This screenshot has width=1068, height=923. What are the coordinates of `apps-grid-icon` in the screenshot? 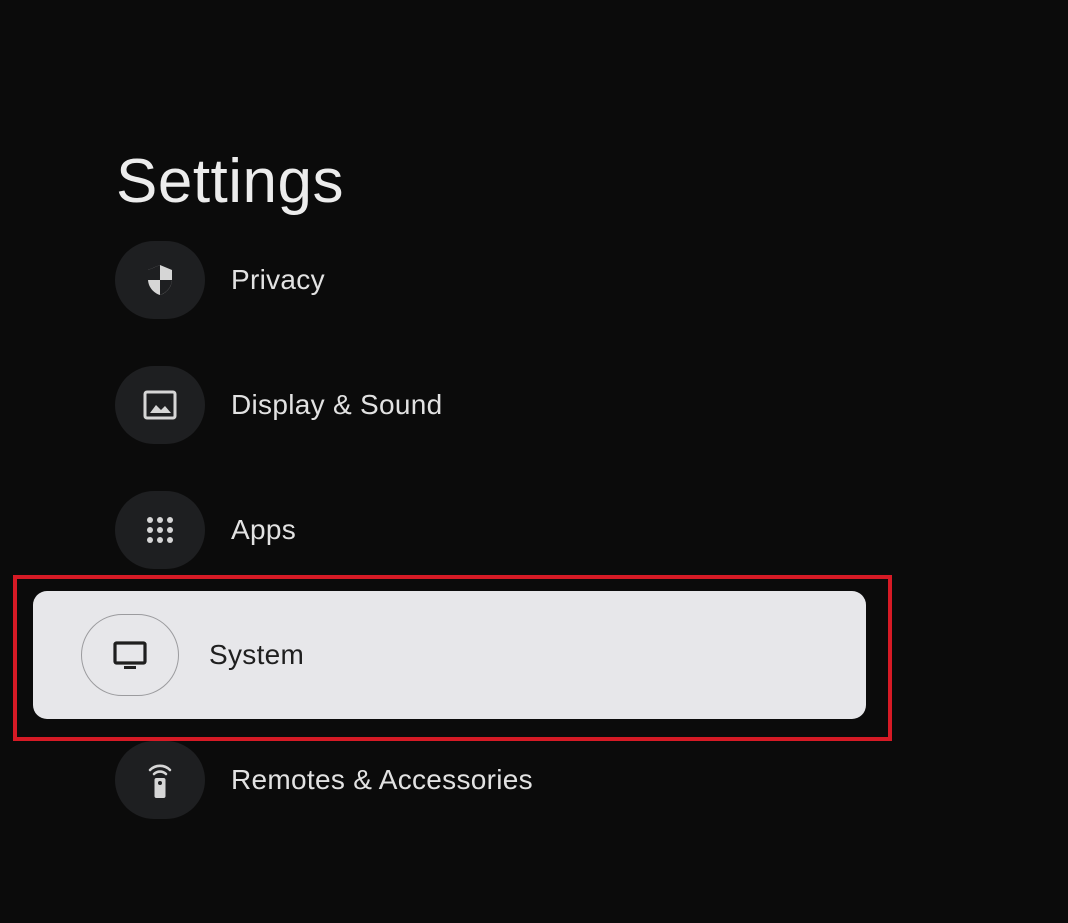 It's located at (160, 530).